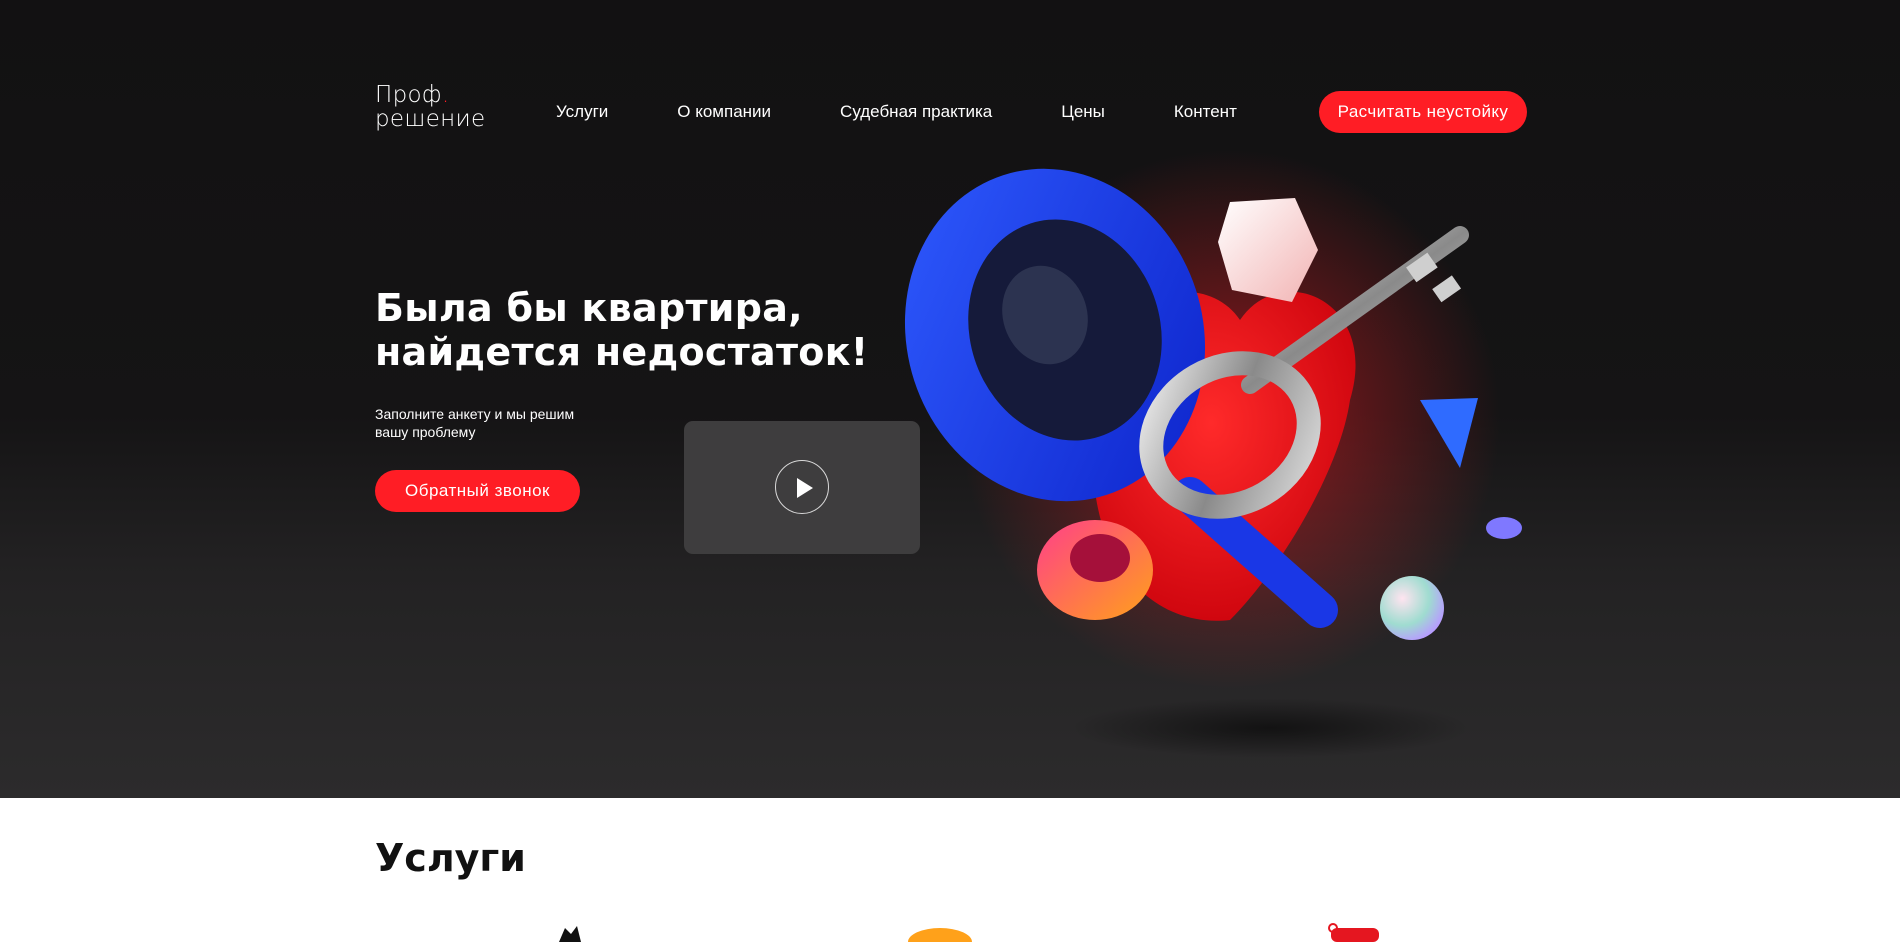 Image resolution: width=1900 pixels, height=942 pixels. Describe the element at coordinates (1083, 112) in the screenshot. I see `nav-item-prices: Цены` at that location.